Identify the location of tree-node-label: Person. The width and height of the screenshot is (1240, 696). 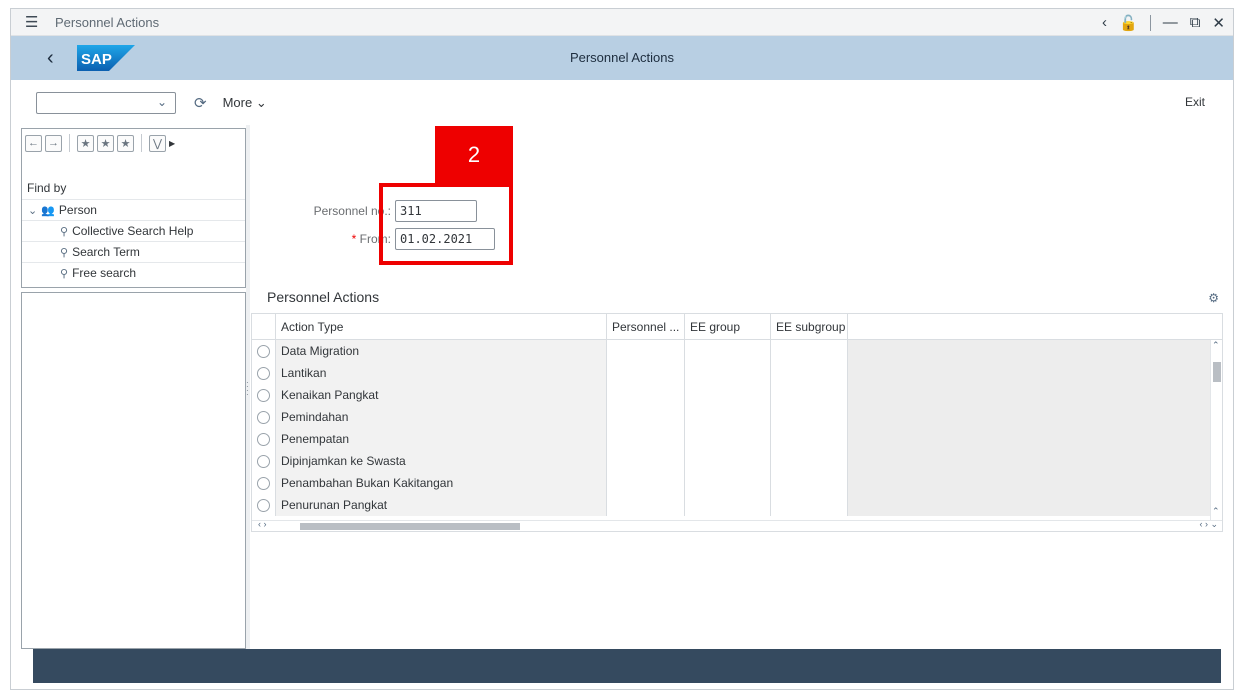
(77, 210).